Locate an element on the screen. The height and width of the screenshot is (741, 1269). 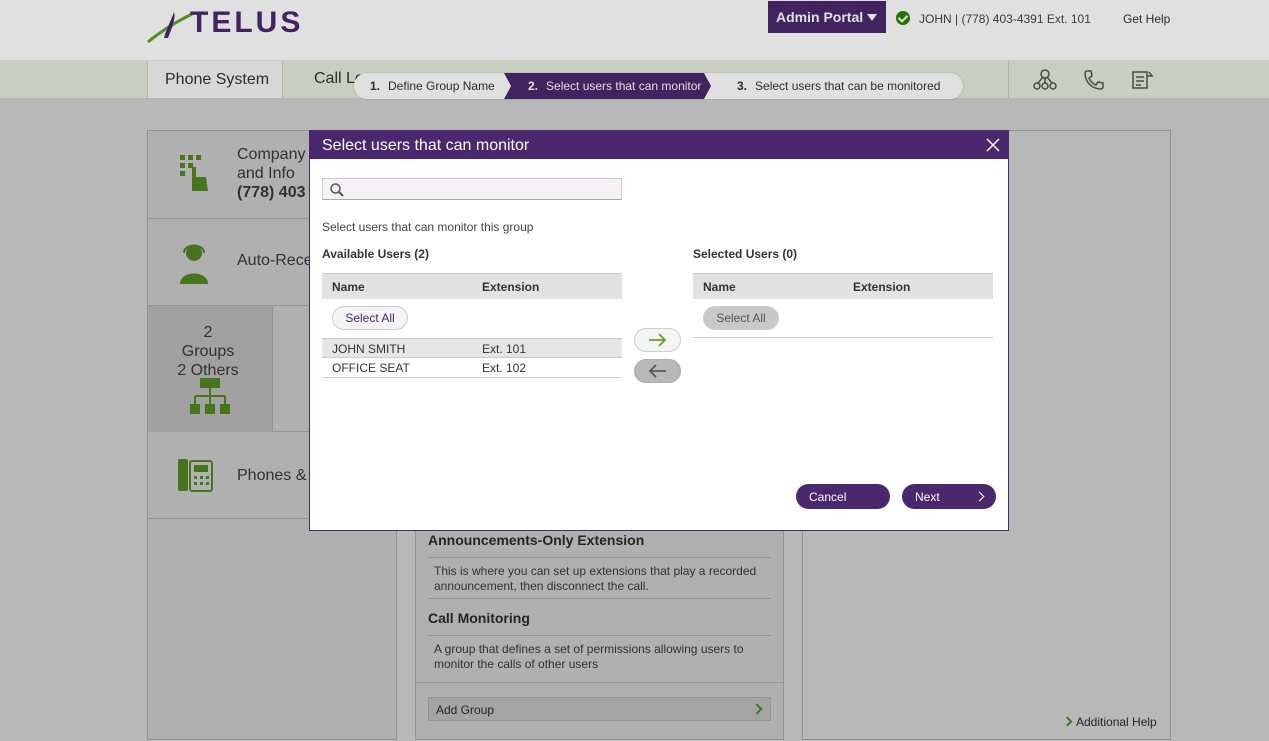
arrow-right-icon is located at coordinates (658, 340).